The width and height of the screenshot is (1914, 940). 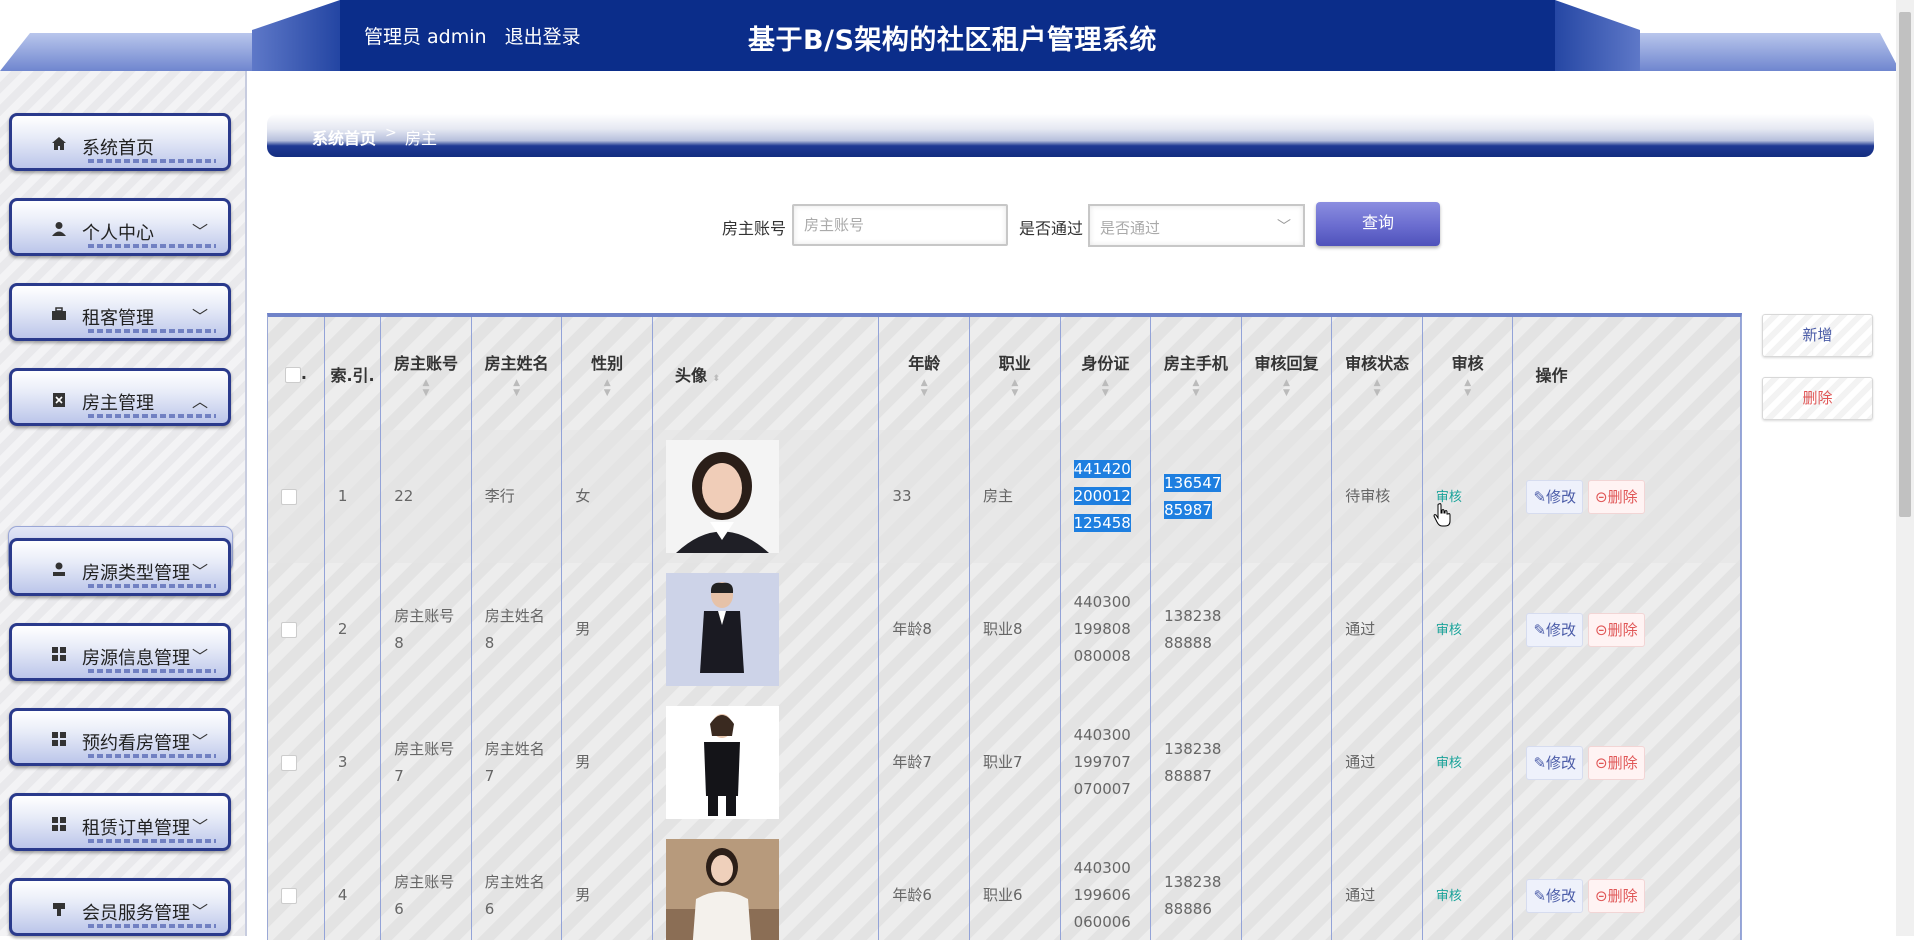 I want to click on header-avatar: 头像 ⬍, so click(x=766, y=373).